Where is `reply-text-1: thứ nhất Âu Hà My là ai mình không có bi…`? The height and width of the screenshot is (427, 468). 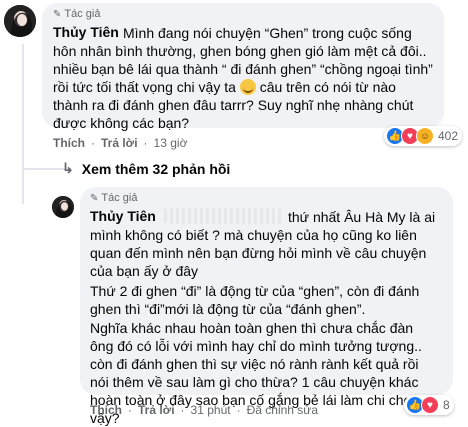
reply-text-1: thứ nhất Âu Hà My là ai mình không có bi… is located at coordinates (263, 244).